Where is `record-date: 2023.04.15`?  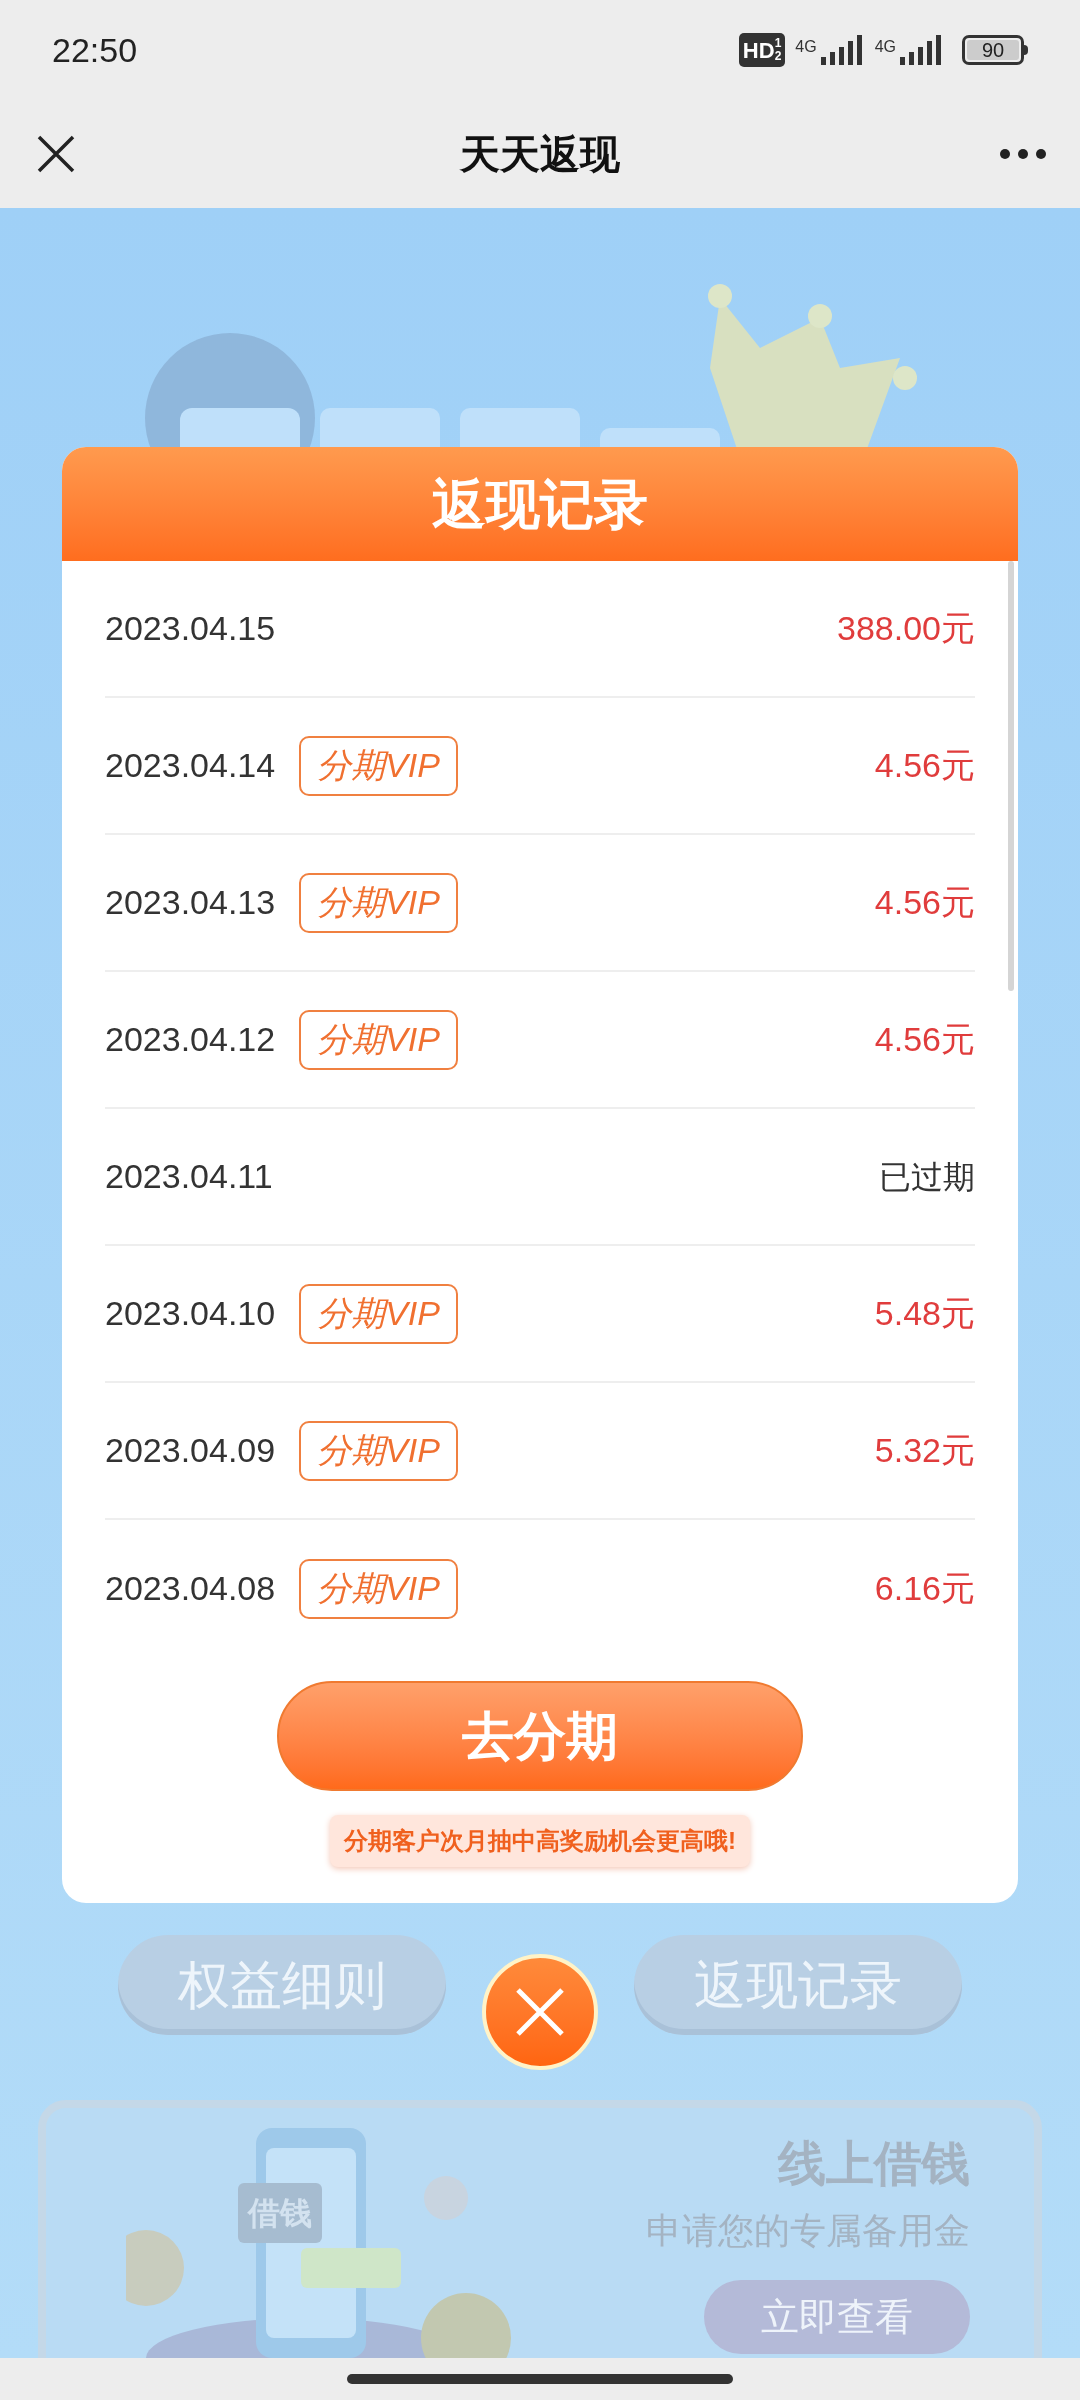
record-date: 2023.04.15 is located at coordinates (190, 628).